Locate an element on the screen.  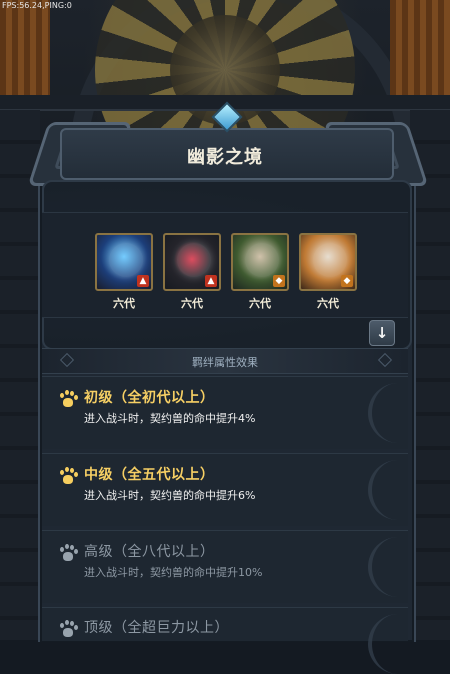
pet-card-ghost-wolf: ▲ is located at coordinates (124, 262).